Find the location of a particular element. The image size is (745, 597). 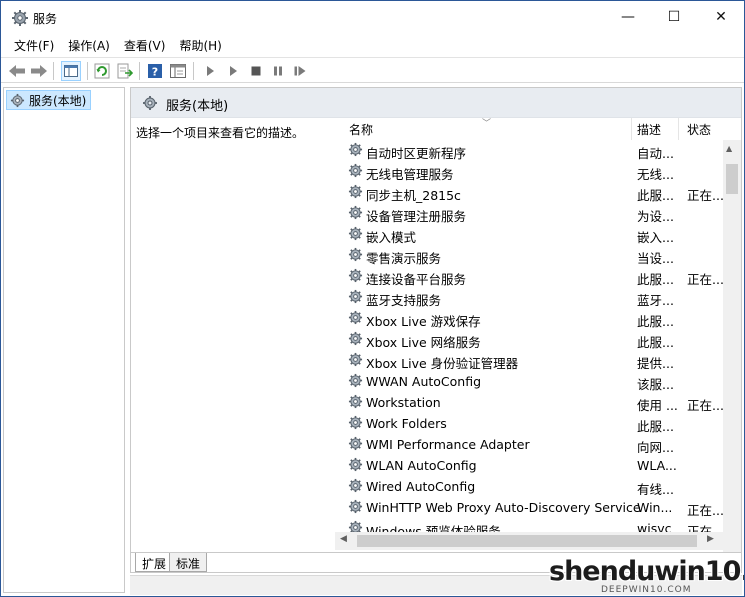

service-name: Wired AutoConfig is located at coordinates (421, 486).